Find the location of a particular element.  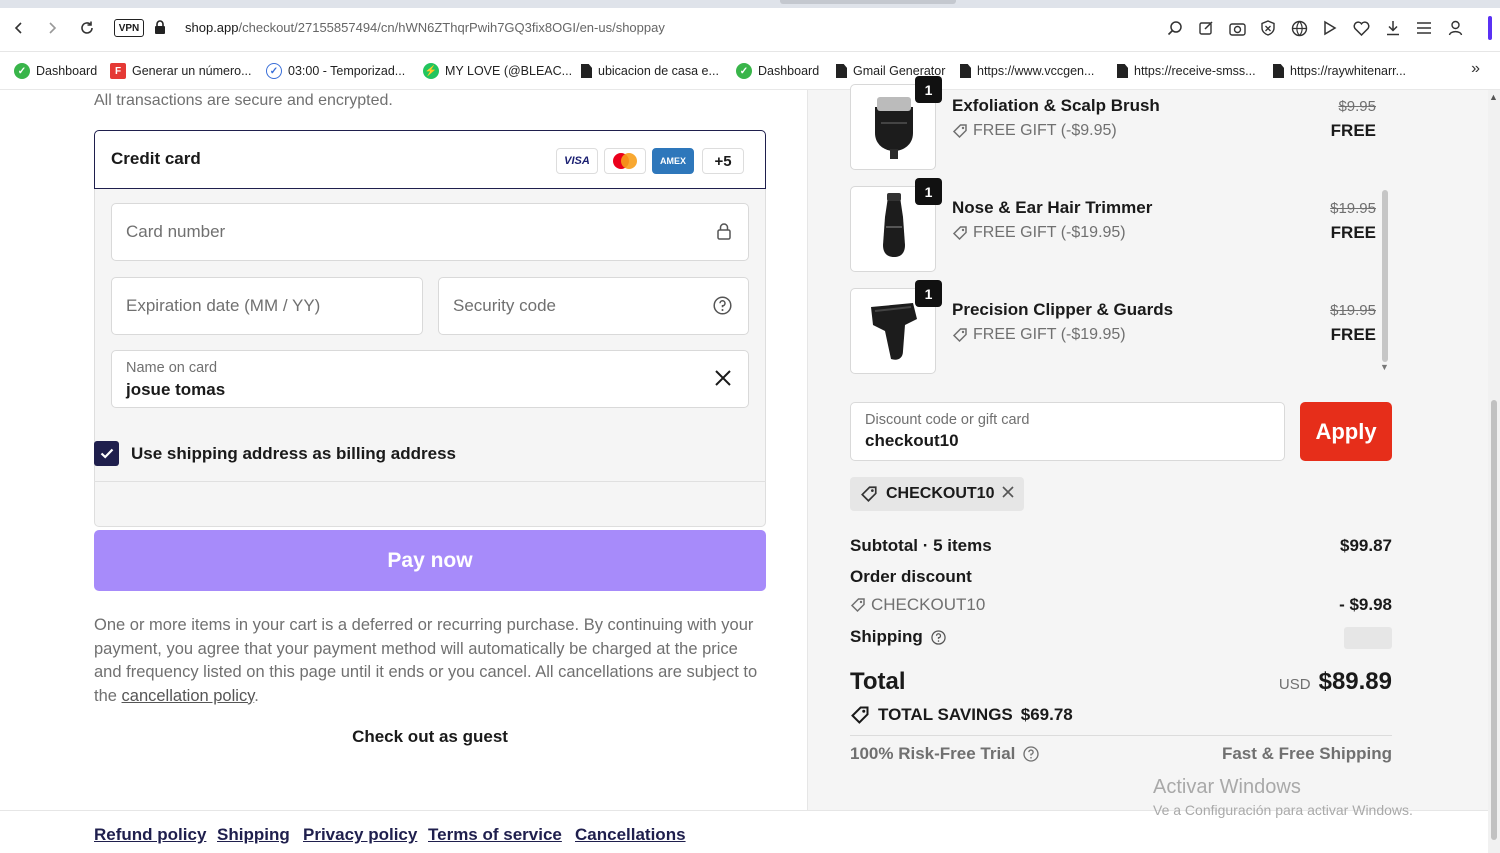

back-icon is located at coordinates (19, 28).